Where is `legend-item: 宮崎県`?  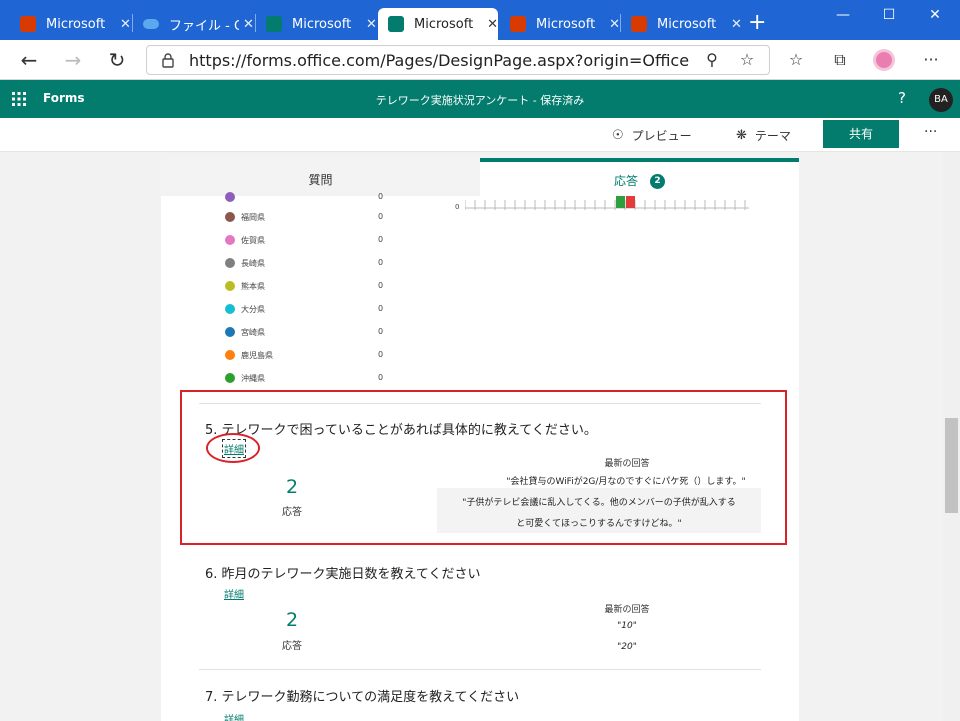
legend-item: 宮崎県 is located at coordinates (245, 332).